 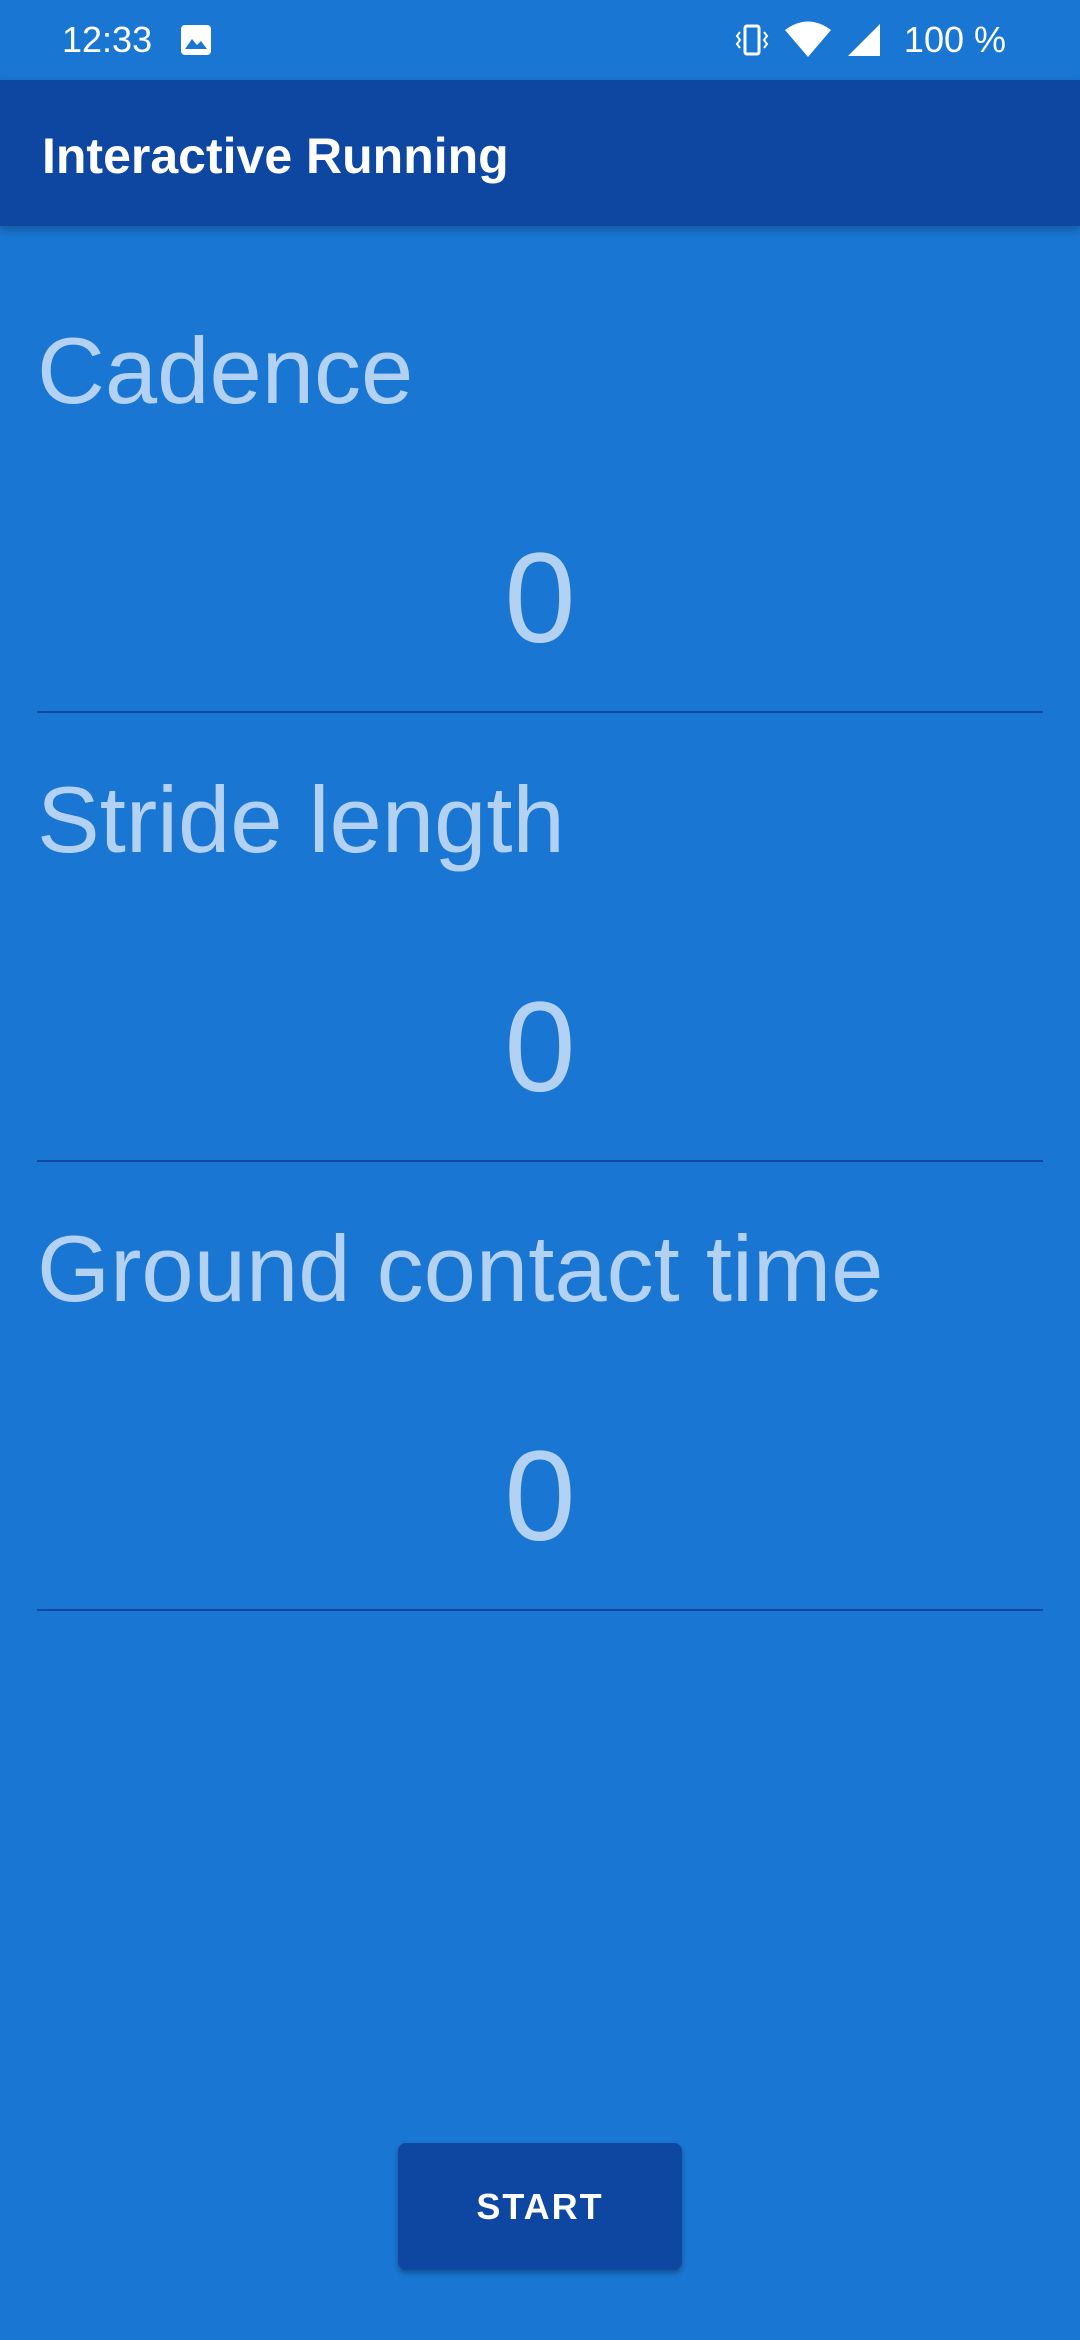 I want to click on metric-label: Cadence, so click(x=225, y=370).